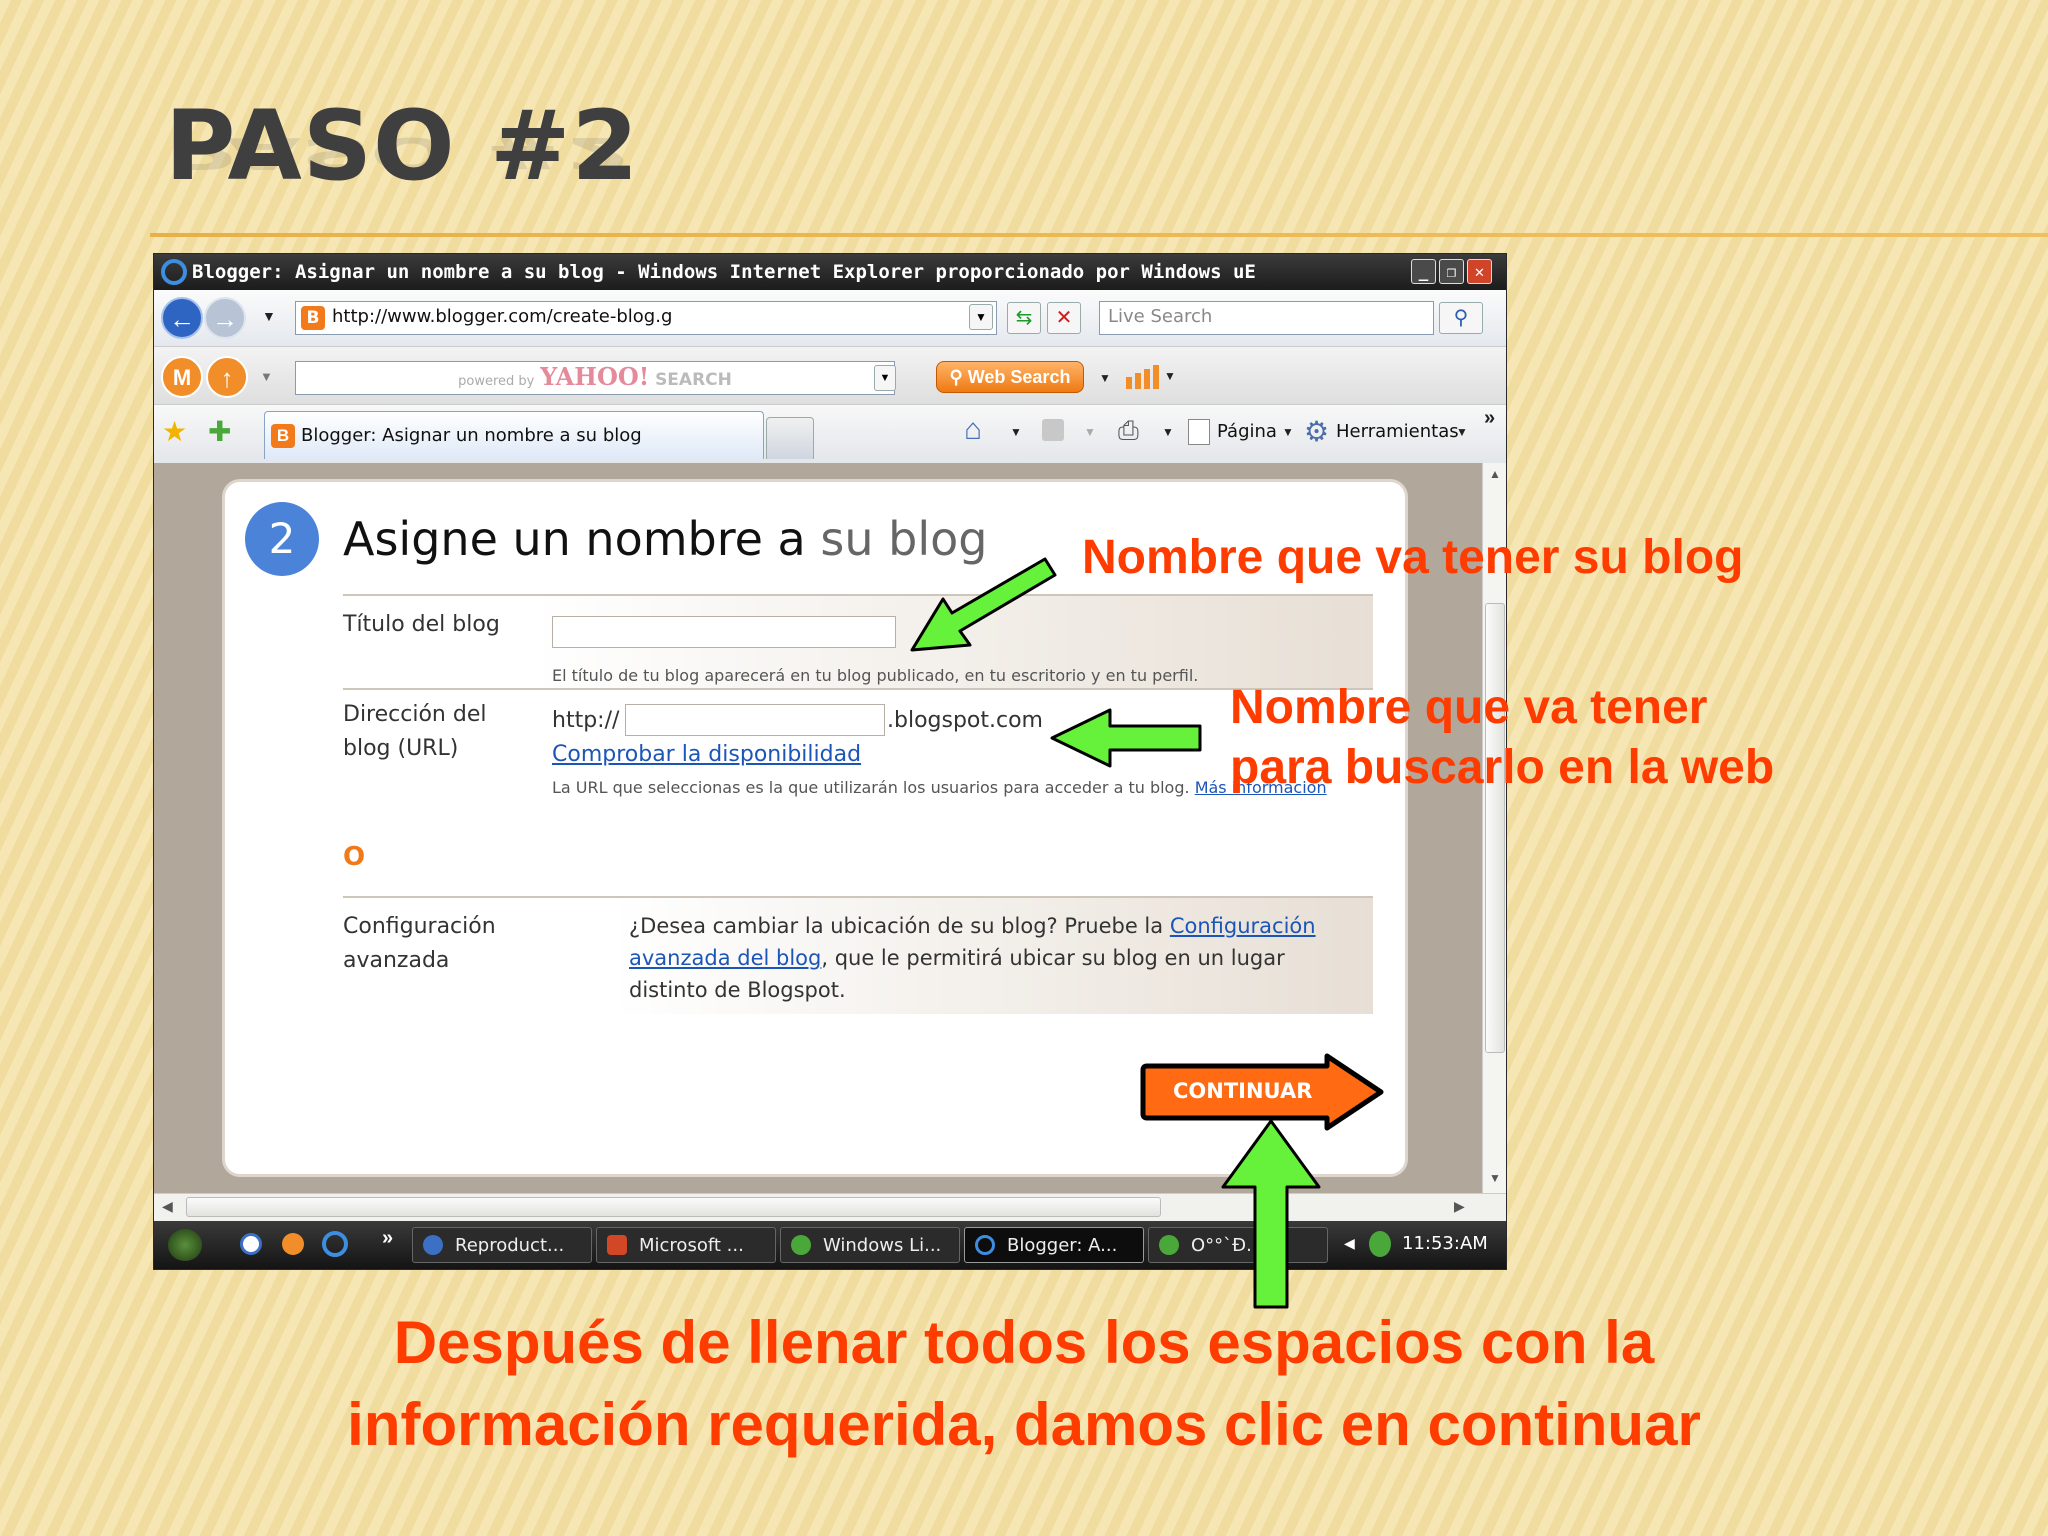 The image size is (2048, 1536). What do you see at coordinates (182, 318) in the screenshot?
I see `back-button: ←` at bounding box center [182, 318].